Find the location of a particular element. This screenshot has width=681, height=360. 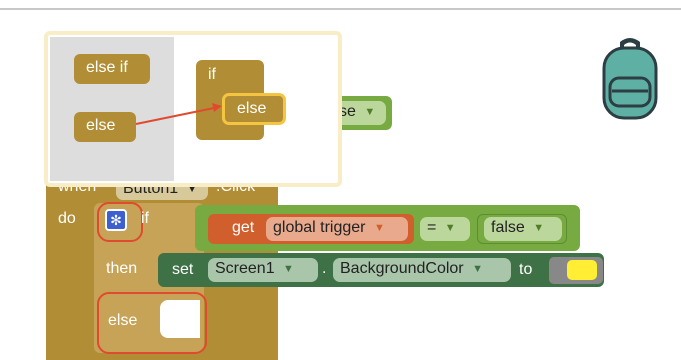

property-dropdown: BackgroundColor ▼ is located at coordinates (422, 270).